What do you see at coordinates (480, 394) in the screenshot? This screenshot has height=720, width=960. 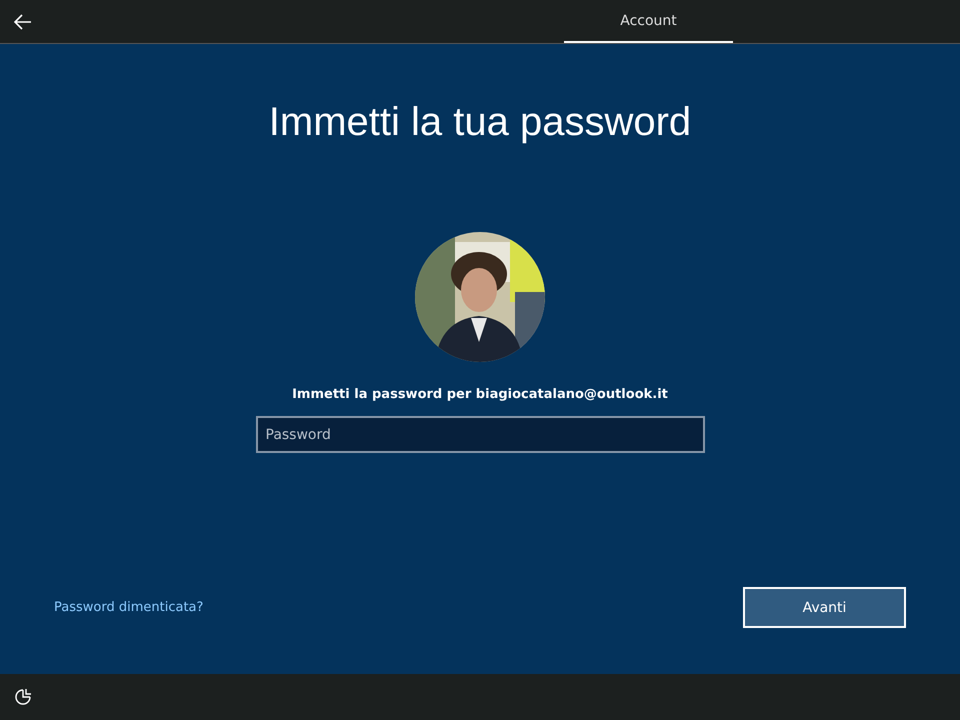 I see `password-prompt: Immetti la password per biagiocatalano@outlook.it` at bounding box center [480, 394].